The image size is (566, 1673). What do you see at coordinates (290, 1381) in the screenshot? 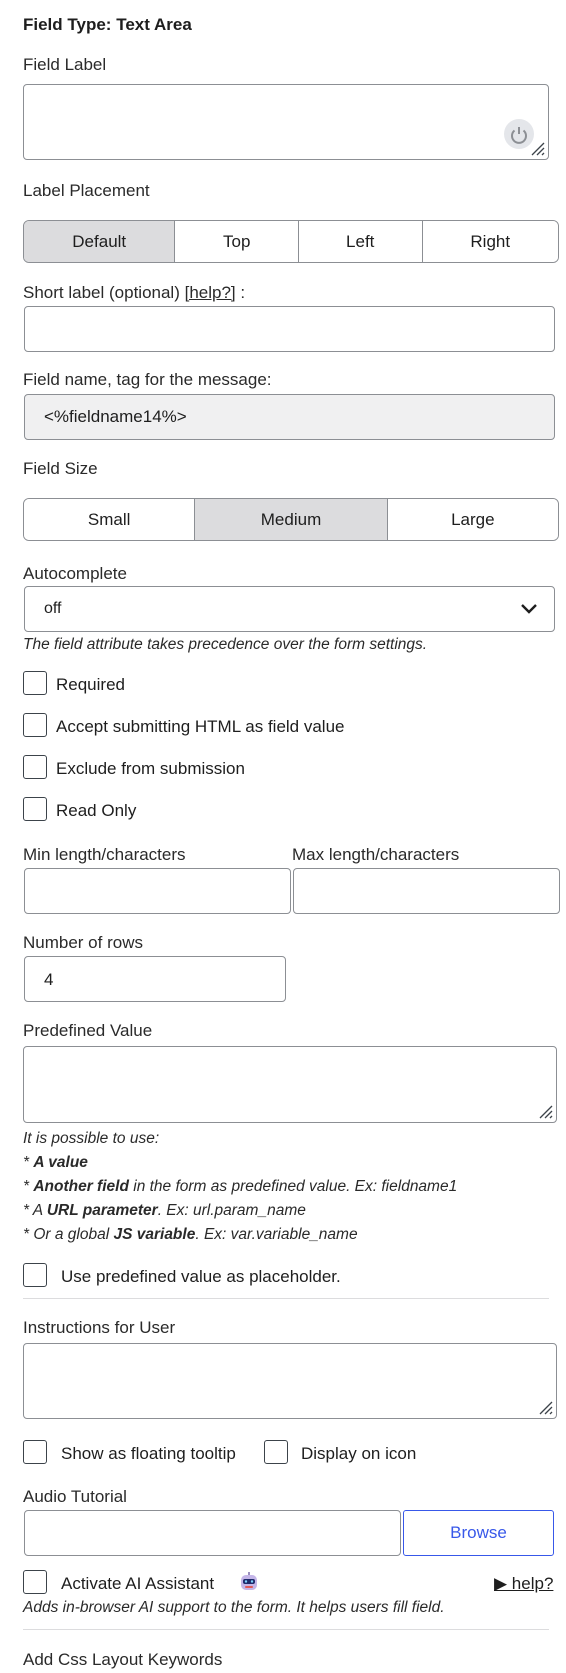
I see `instructions-textarea` at bounding box center [290, 1381].